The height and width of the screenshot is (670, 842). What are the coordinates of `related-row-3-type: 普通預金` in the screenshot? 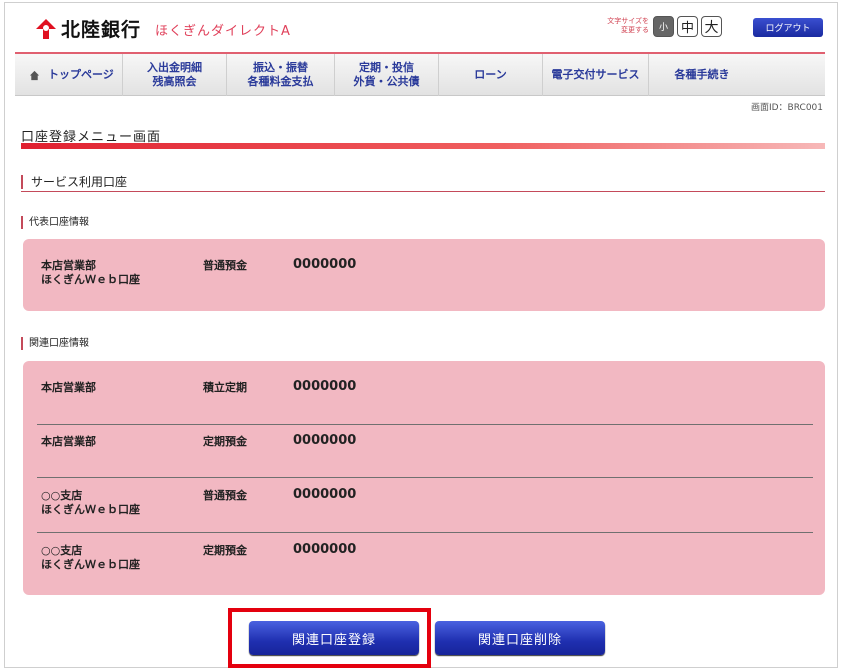 It's located at (225, 495).